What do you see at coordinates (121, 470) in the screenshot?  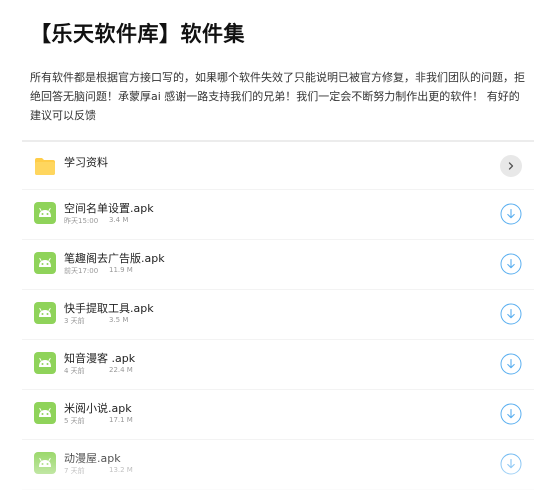 I see `file-size: 13.2 M` at bounding box center [121, 470].